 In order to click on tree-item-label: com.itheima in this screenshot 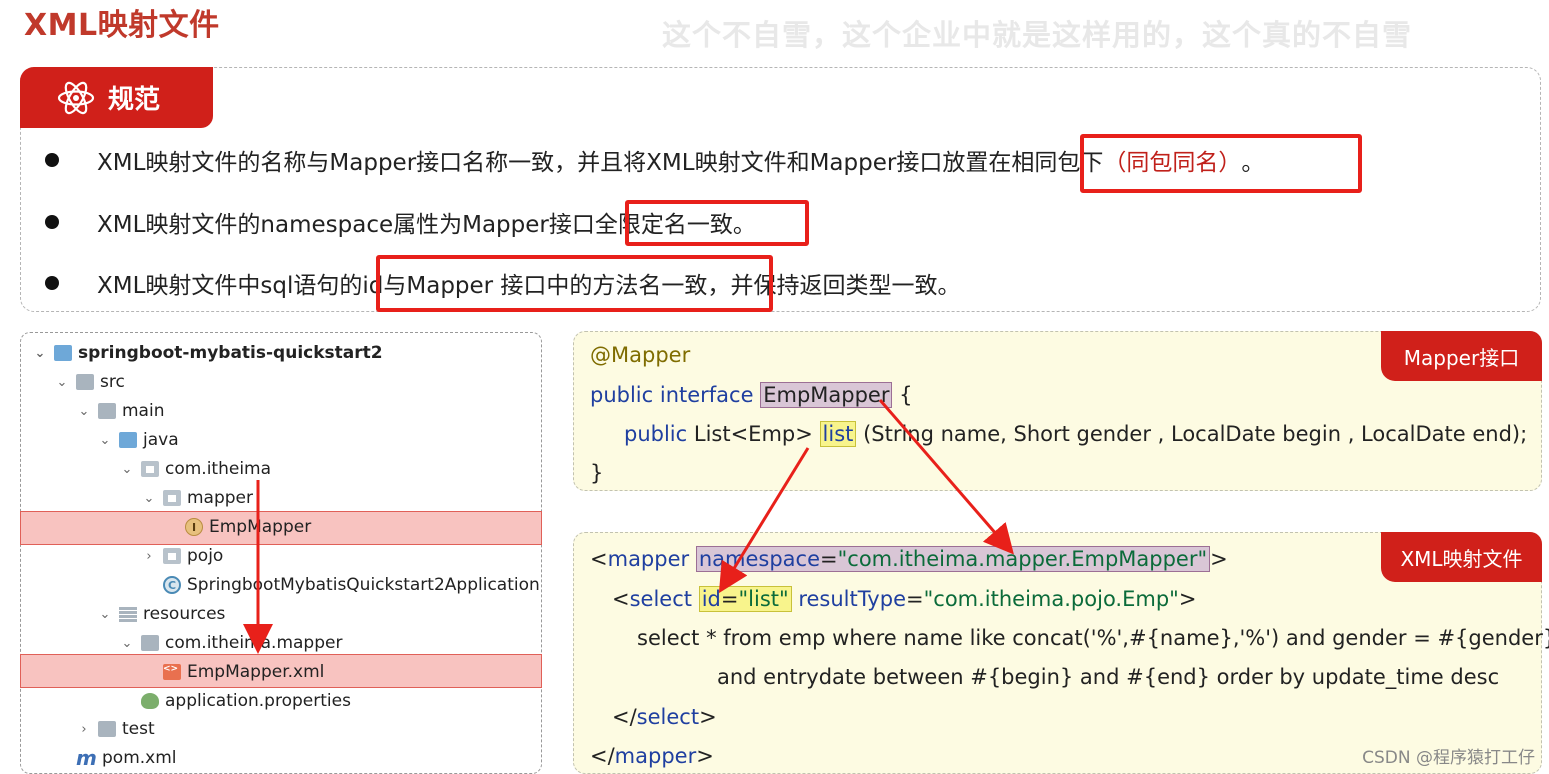, I will do `click(218, 469)`.